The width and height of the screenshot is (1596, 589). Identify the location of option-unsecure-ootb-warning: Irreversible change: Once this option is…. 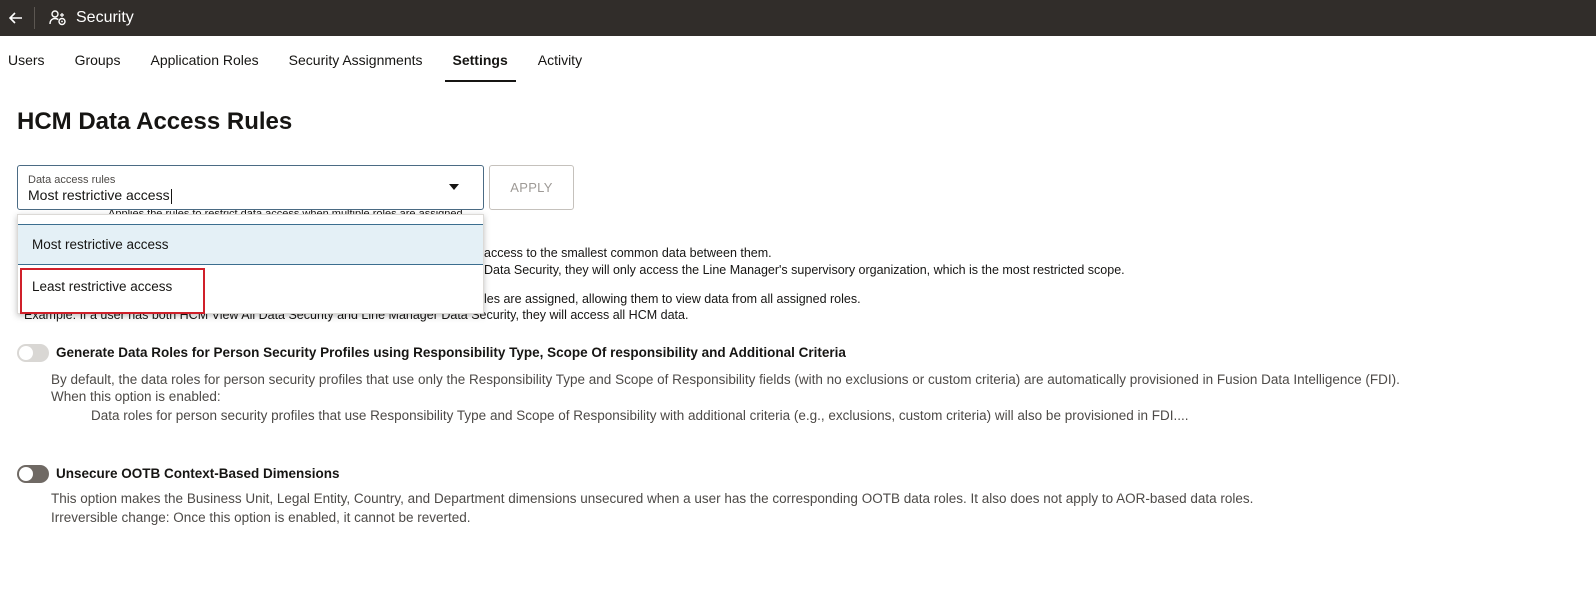
(261, 517).